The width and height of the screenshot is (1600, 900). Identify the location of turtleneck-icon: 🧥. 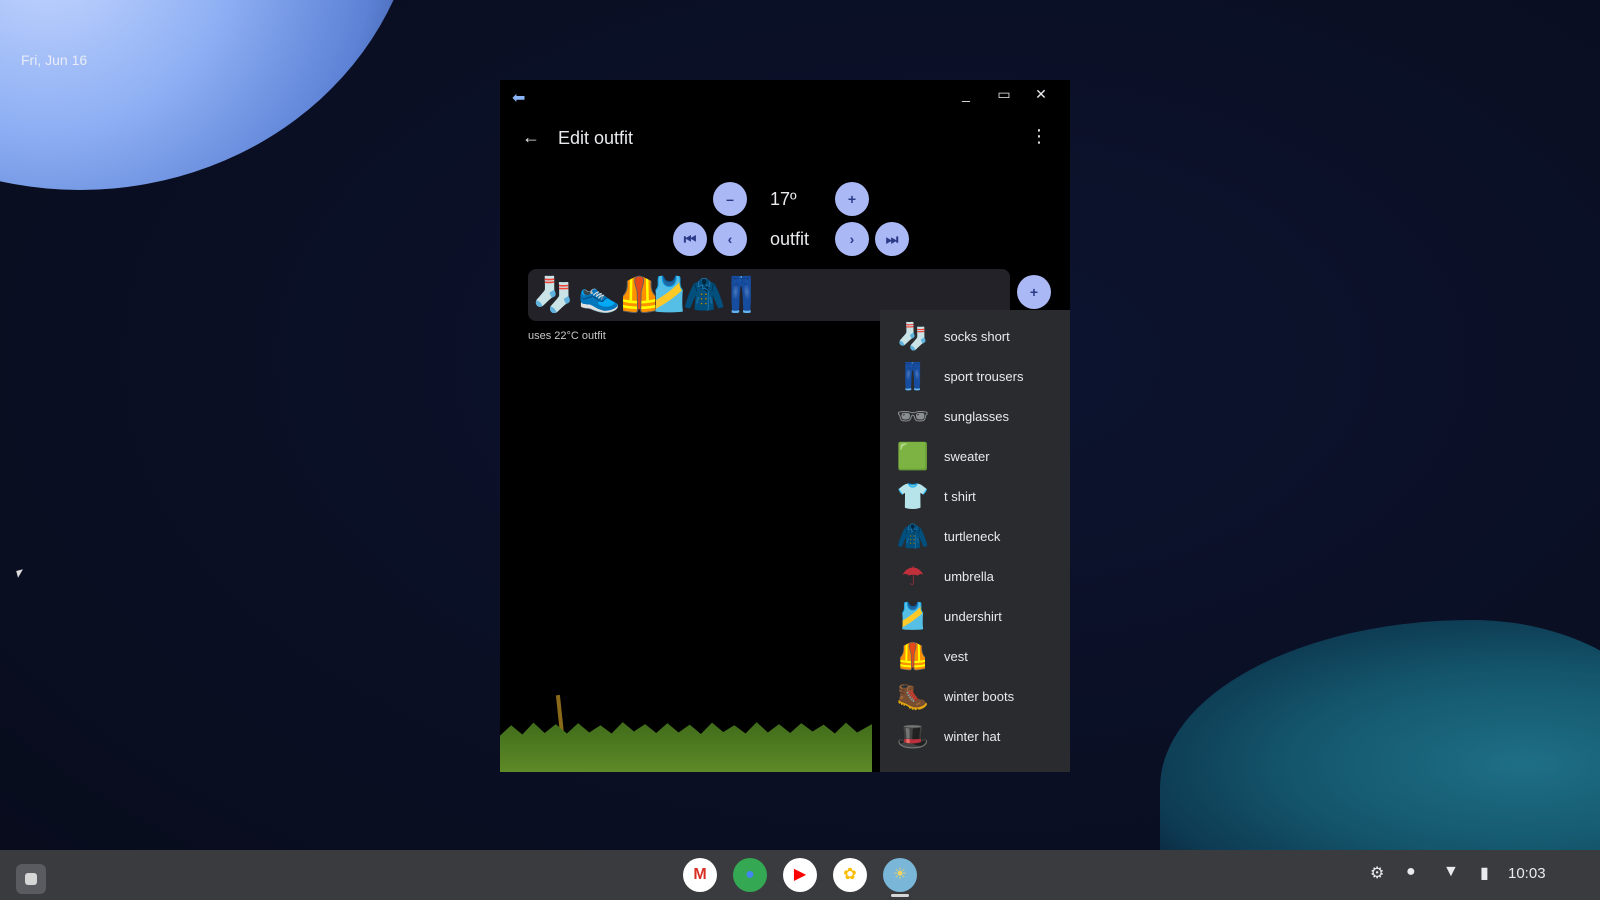
(913, 536).